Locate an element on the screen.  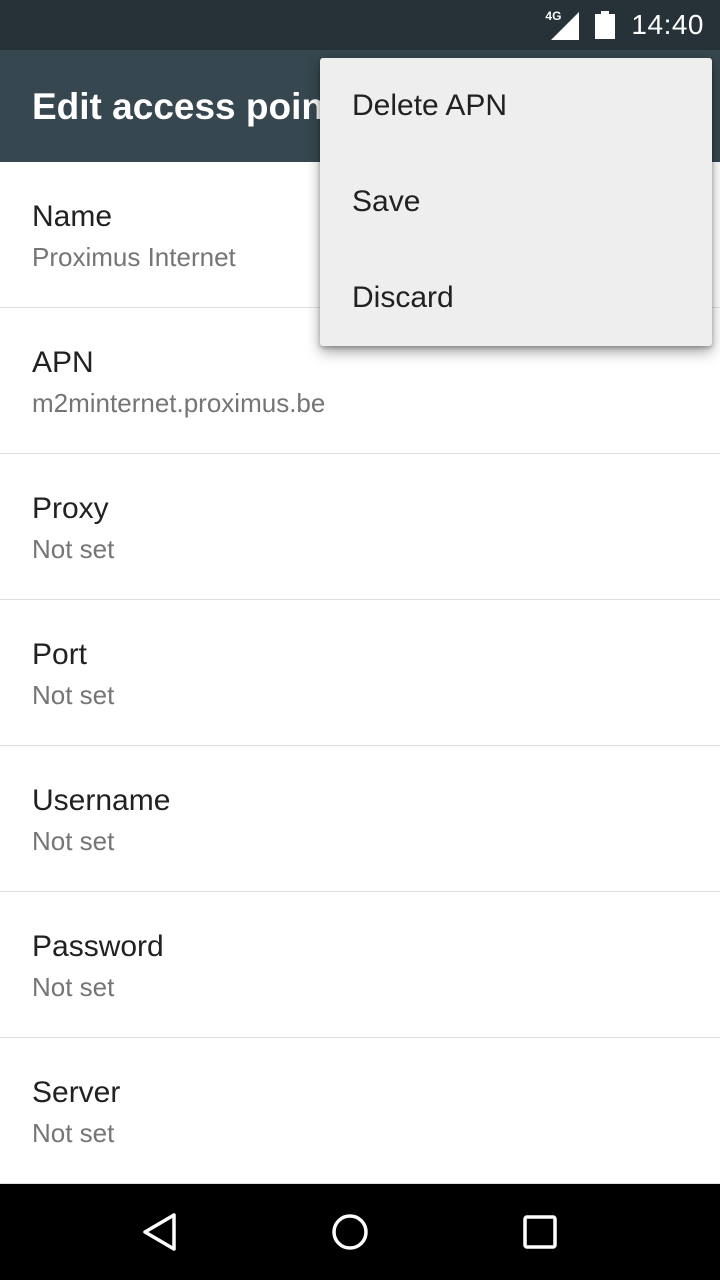
back-button is located at coordinates (160, 1232).